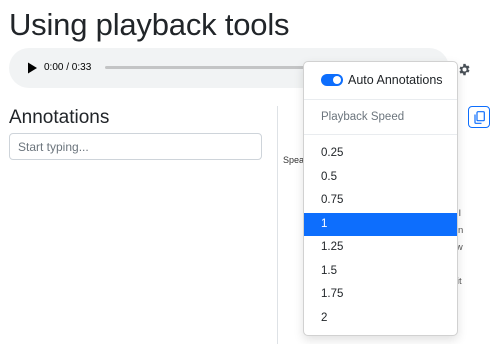 This screenshot has width=500, height=344. I want to click on speed-option-0-25: 0.25, so click(380, 153).